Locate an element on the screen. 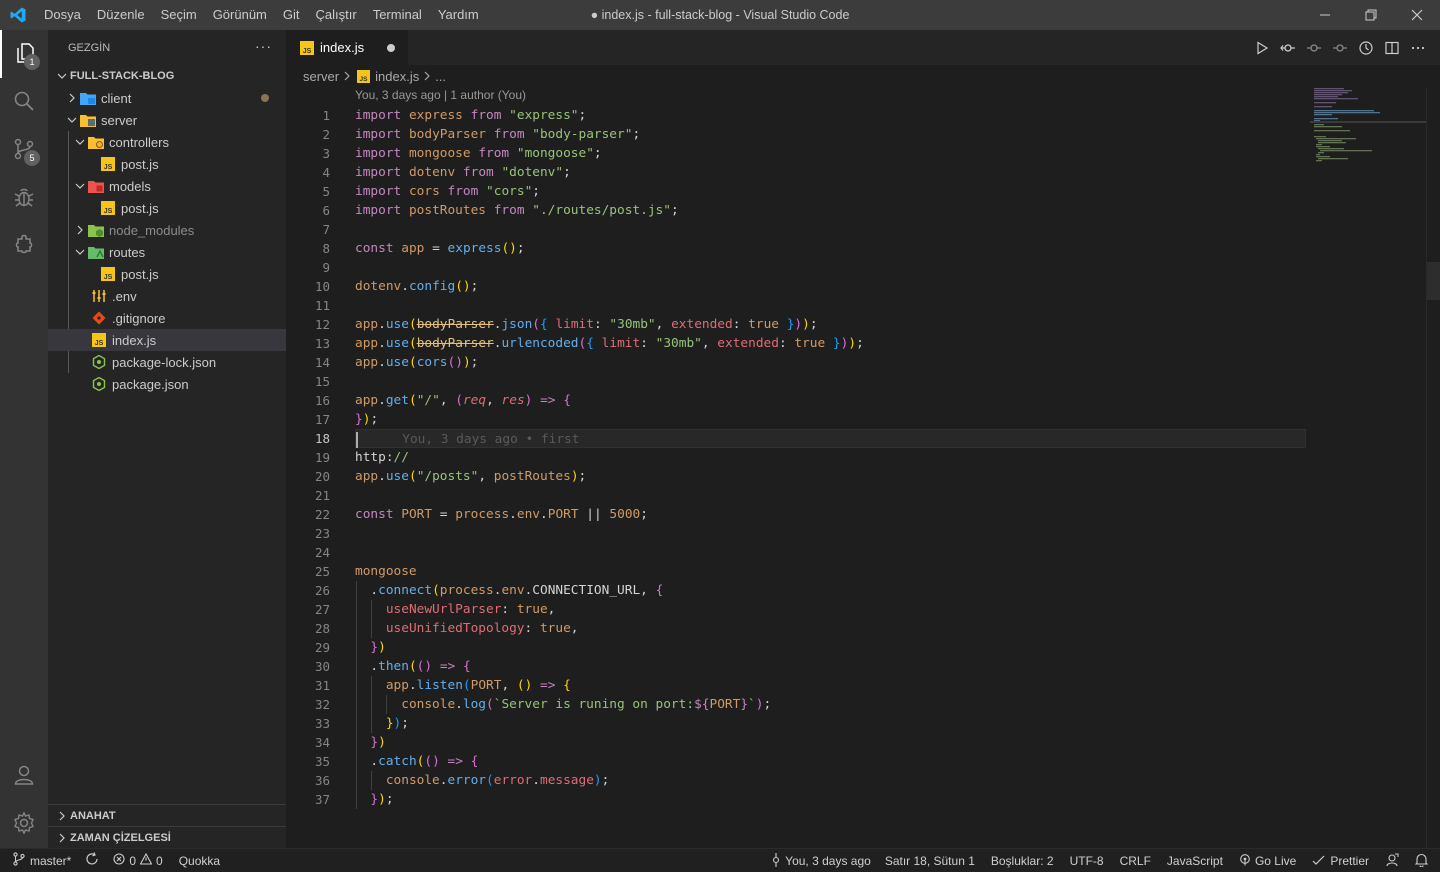 The width and height of the screenshot is (1440, 872). line-number: 23 is located at coordinates (314, 533).